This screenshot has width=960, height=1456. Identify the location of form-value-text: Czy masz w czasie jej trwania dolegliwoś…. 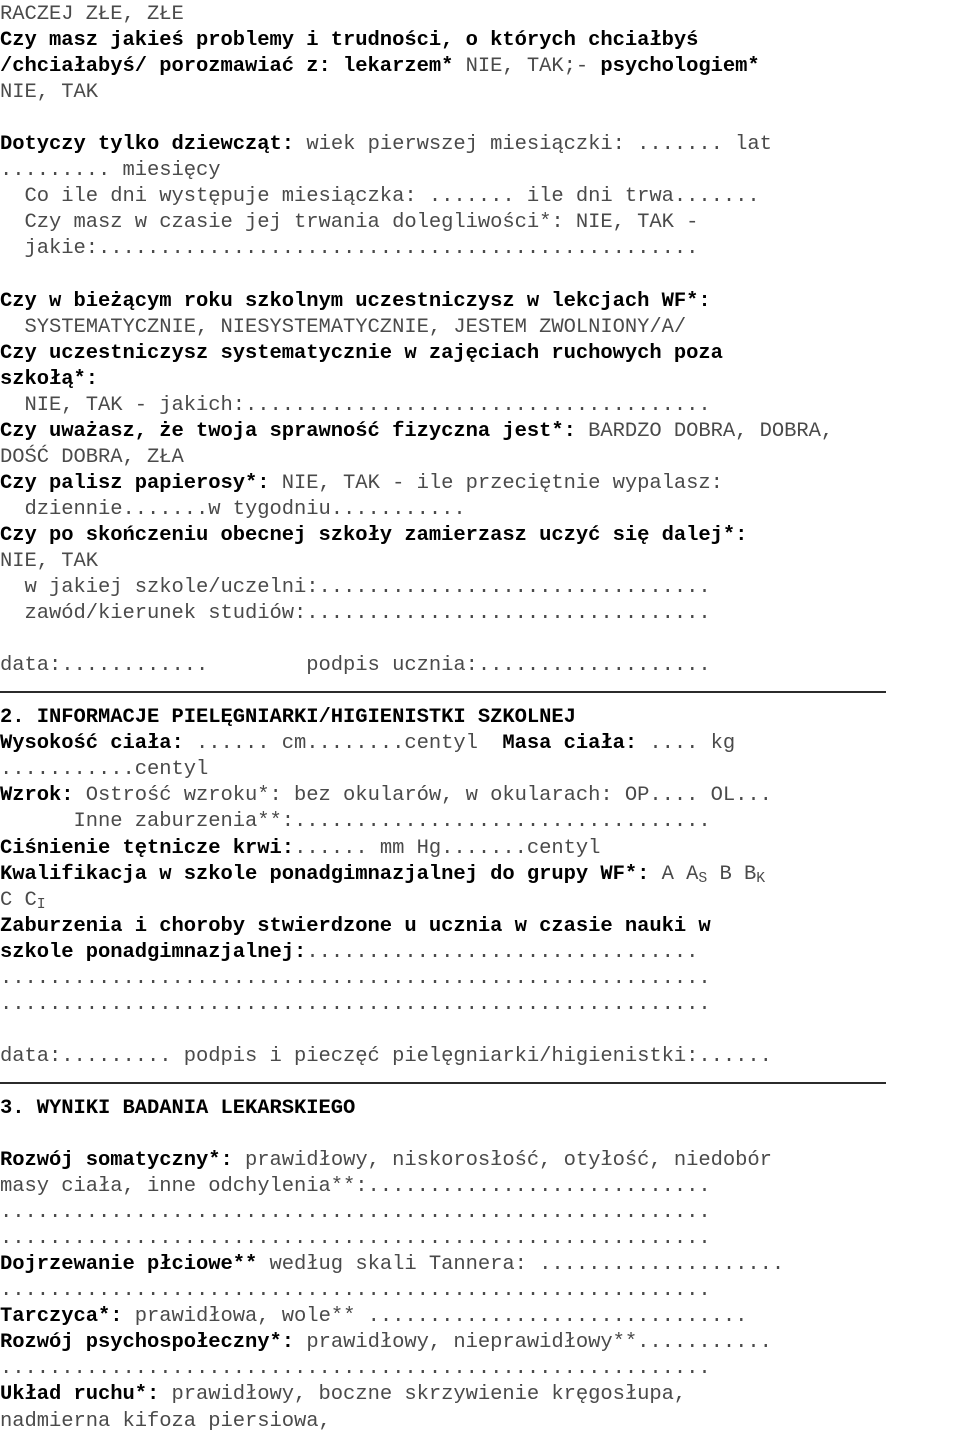
(349, 223).